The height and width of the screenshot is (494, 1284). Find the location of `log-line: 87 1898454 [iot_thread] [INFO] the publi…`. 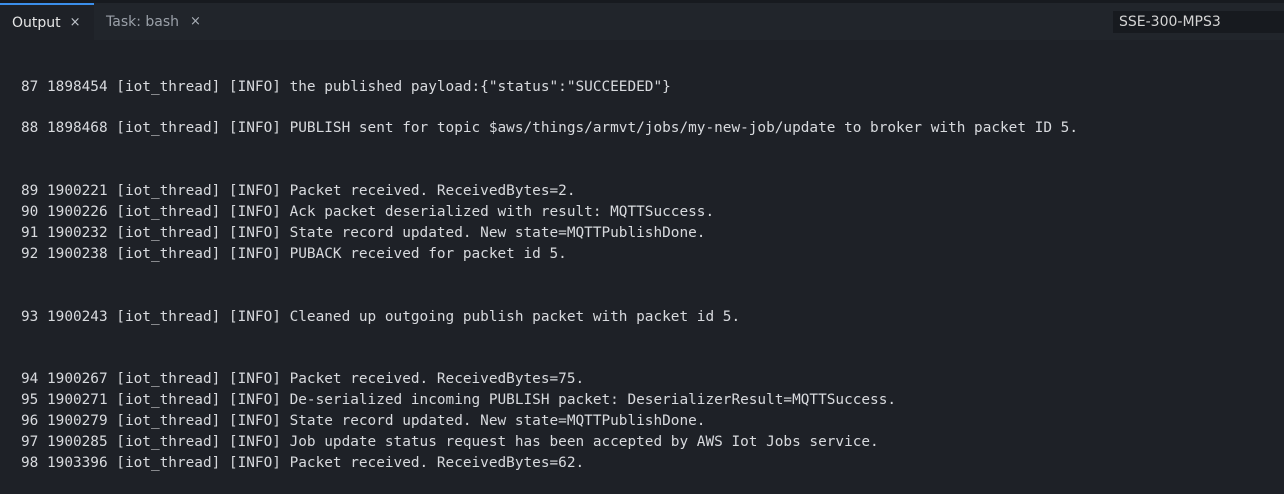

log-line: 87 1898454 [iot_thread] [INFO] the publi… is located at coordinates (346, 87).